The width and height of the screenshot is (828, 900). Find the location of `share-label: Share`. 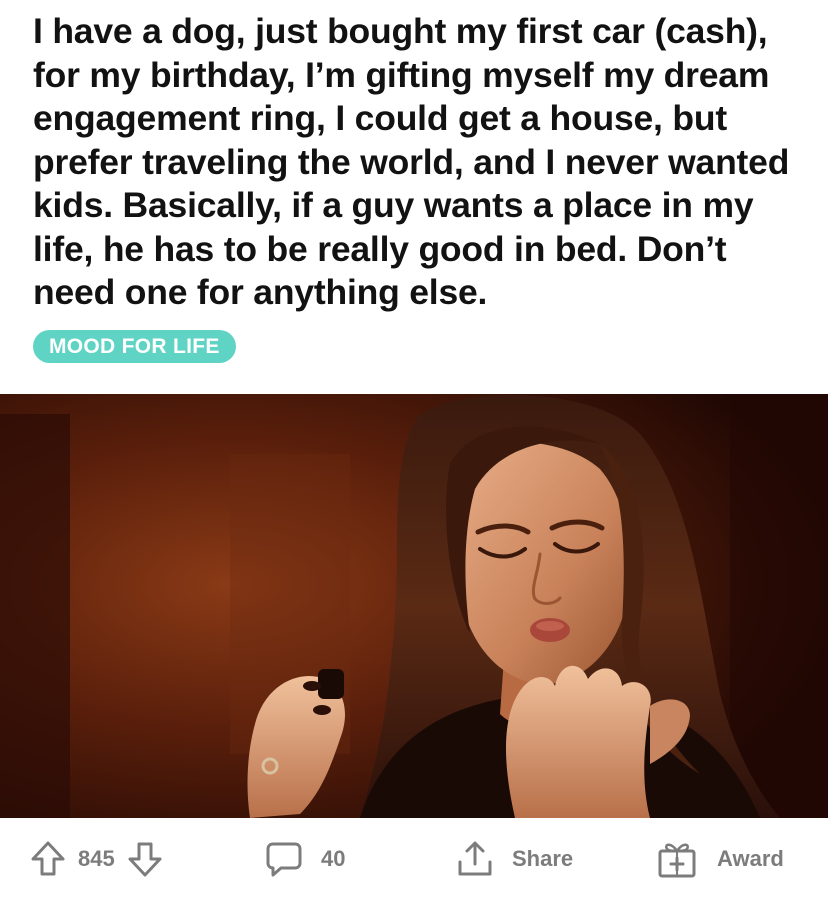

share-label: Share is located at coordinates (543, 858).